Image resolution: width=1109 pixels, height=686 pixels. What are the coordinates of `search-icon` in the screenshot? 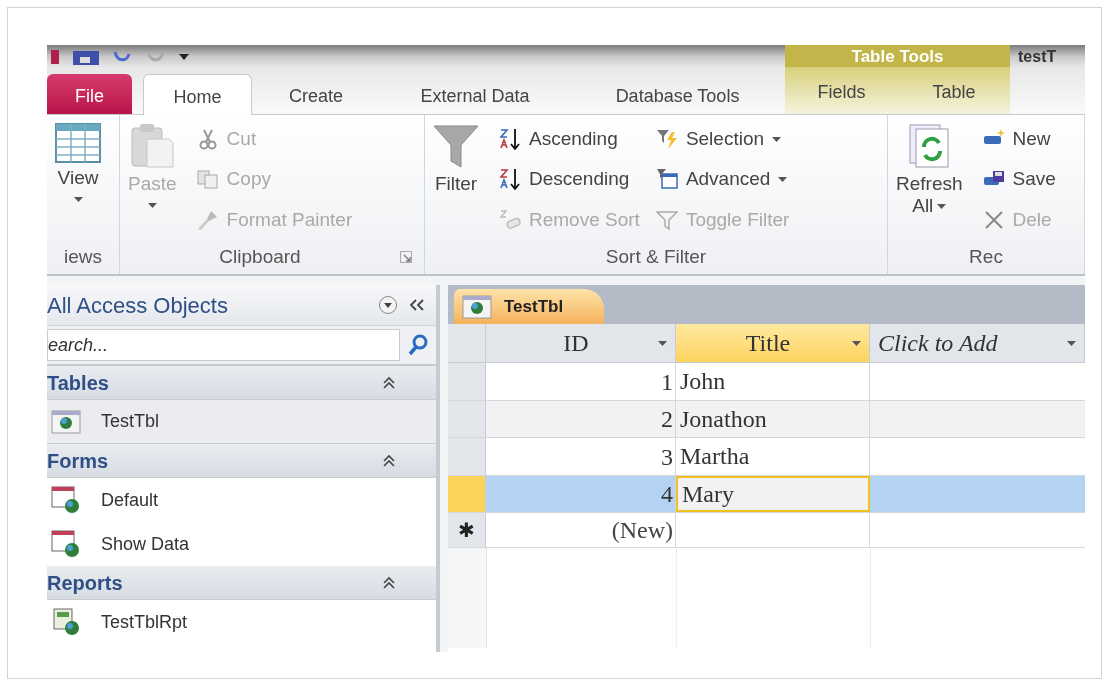 It's located at (418, 345).